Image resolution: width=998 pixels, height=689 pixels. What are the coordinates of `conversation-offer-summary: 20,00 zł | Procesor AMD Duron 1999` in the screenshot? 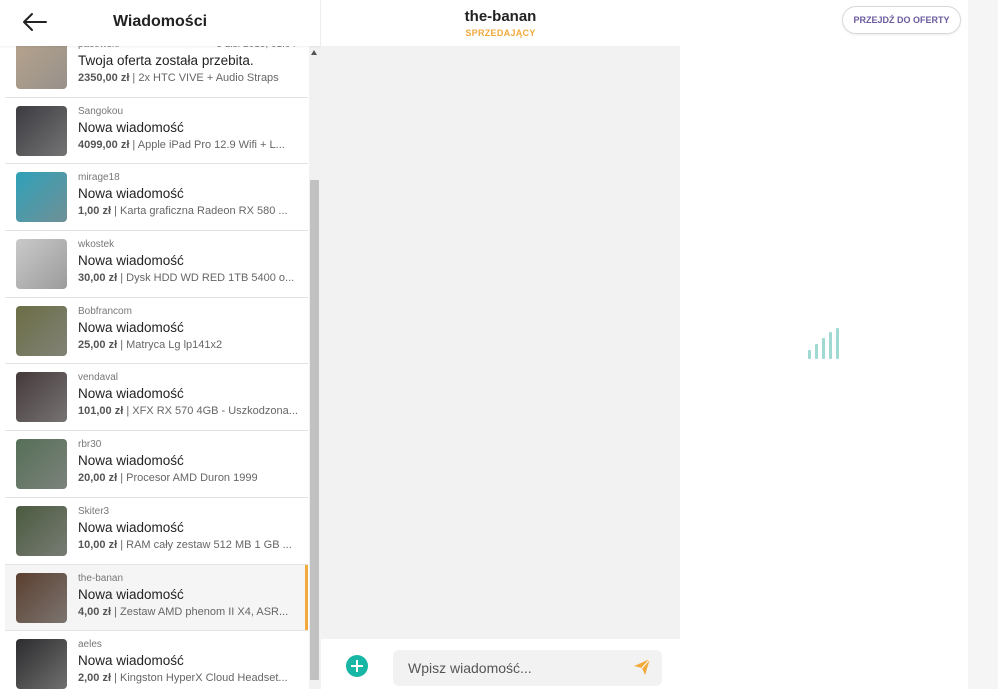 It's located at (189, 478).